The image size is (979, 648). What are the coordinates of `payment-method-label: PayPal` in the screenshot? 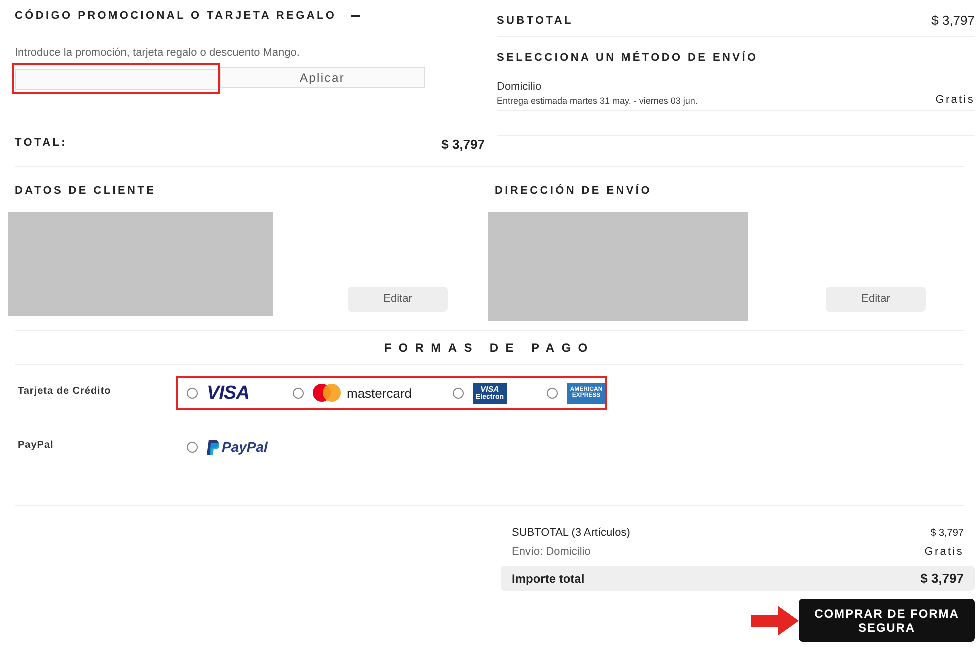 It's located at (36, 446).